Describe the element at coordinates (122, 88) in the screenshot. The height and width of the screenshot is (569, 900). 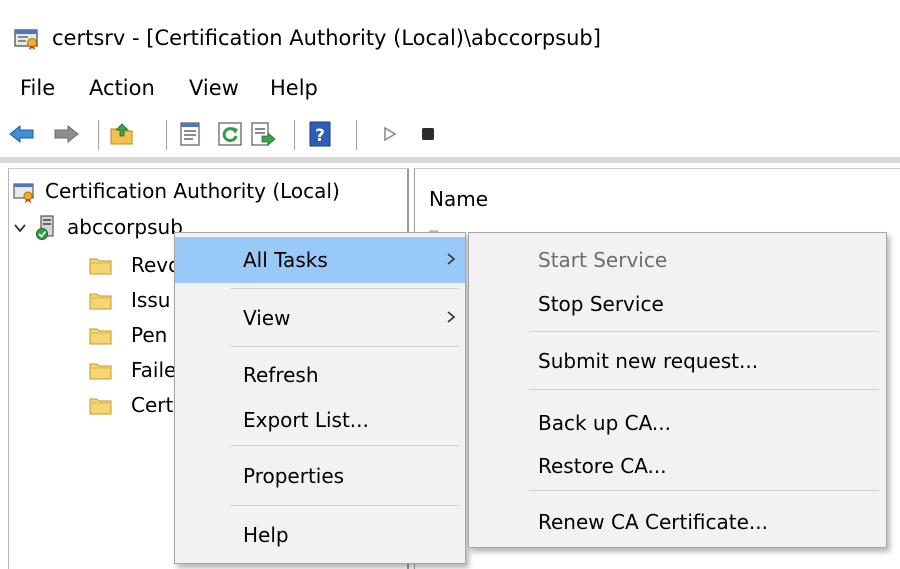
I see `menu-action: Action` at that location.